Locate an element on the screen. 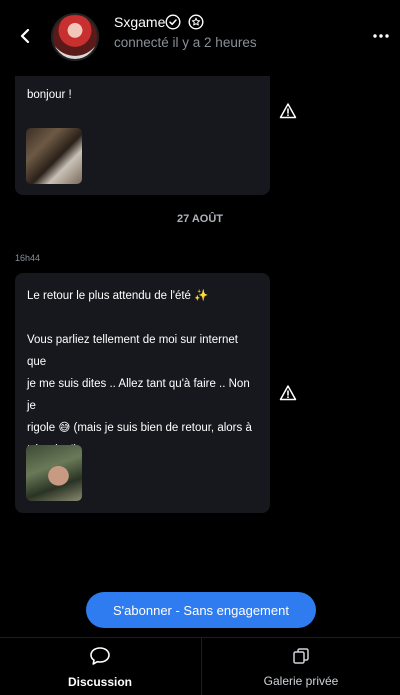 The width and height of the screenshot is (400, 695). tab-discussion: Discussion is located at coordinates (100, 666).